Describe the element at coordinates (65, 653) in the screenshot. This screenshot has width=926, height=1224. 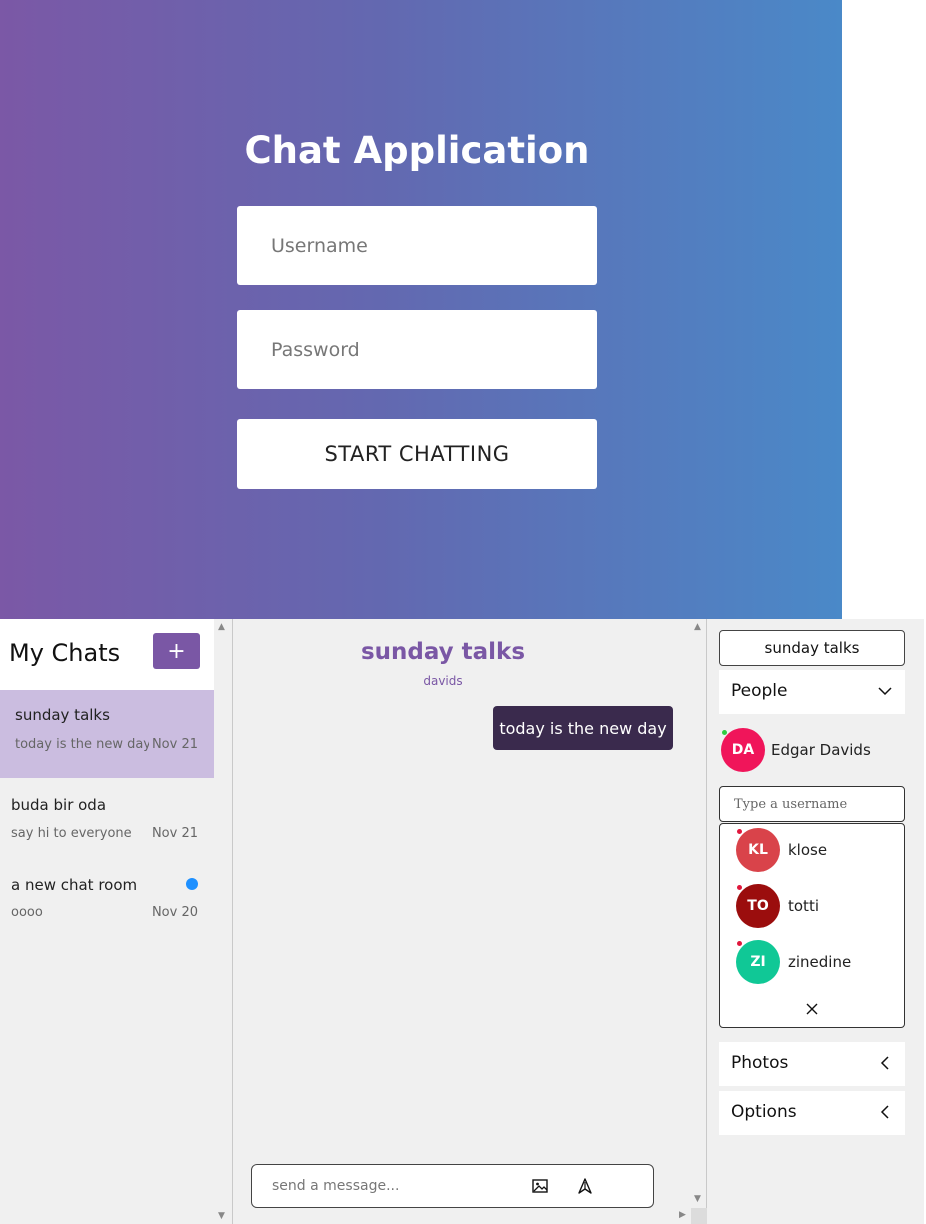
I see `chat-list-title: My Chats` at that location.